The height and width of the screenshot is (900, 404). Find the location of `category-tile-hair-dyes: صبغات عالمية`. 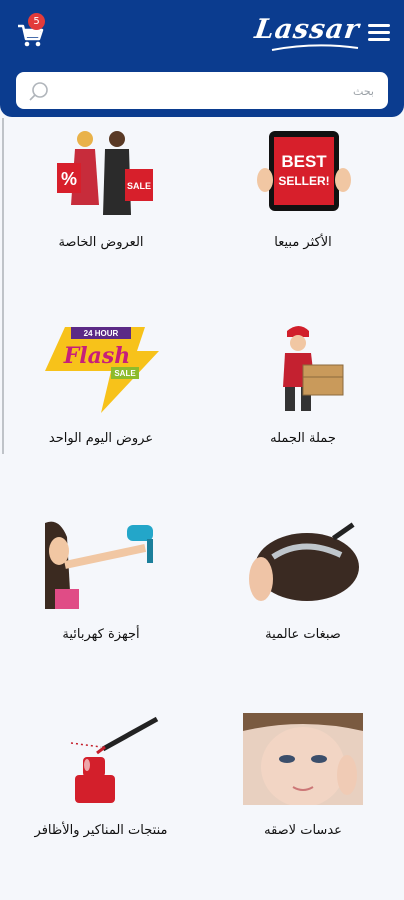

category-tile-hair-dyes: صبغات عالمية is located at coordinates (303, 606).